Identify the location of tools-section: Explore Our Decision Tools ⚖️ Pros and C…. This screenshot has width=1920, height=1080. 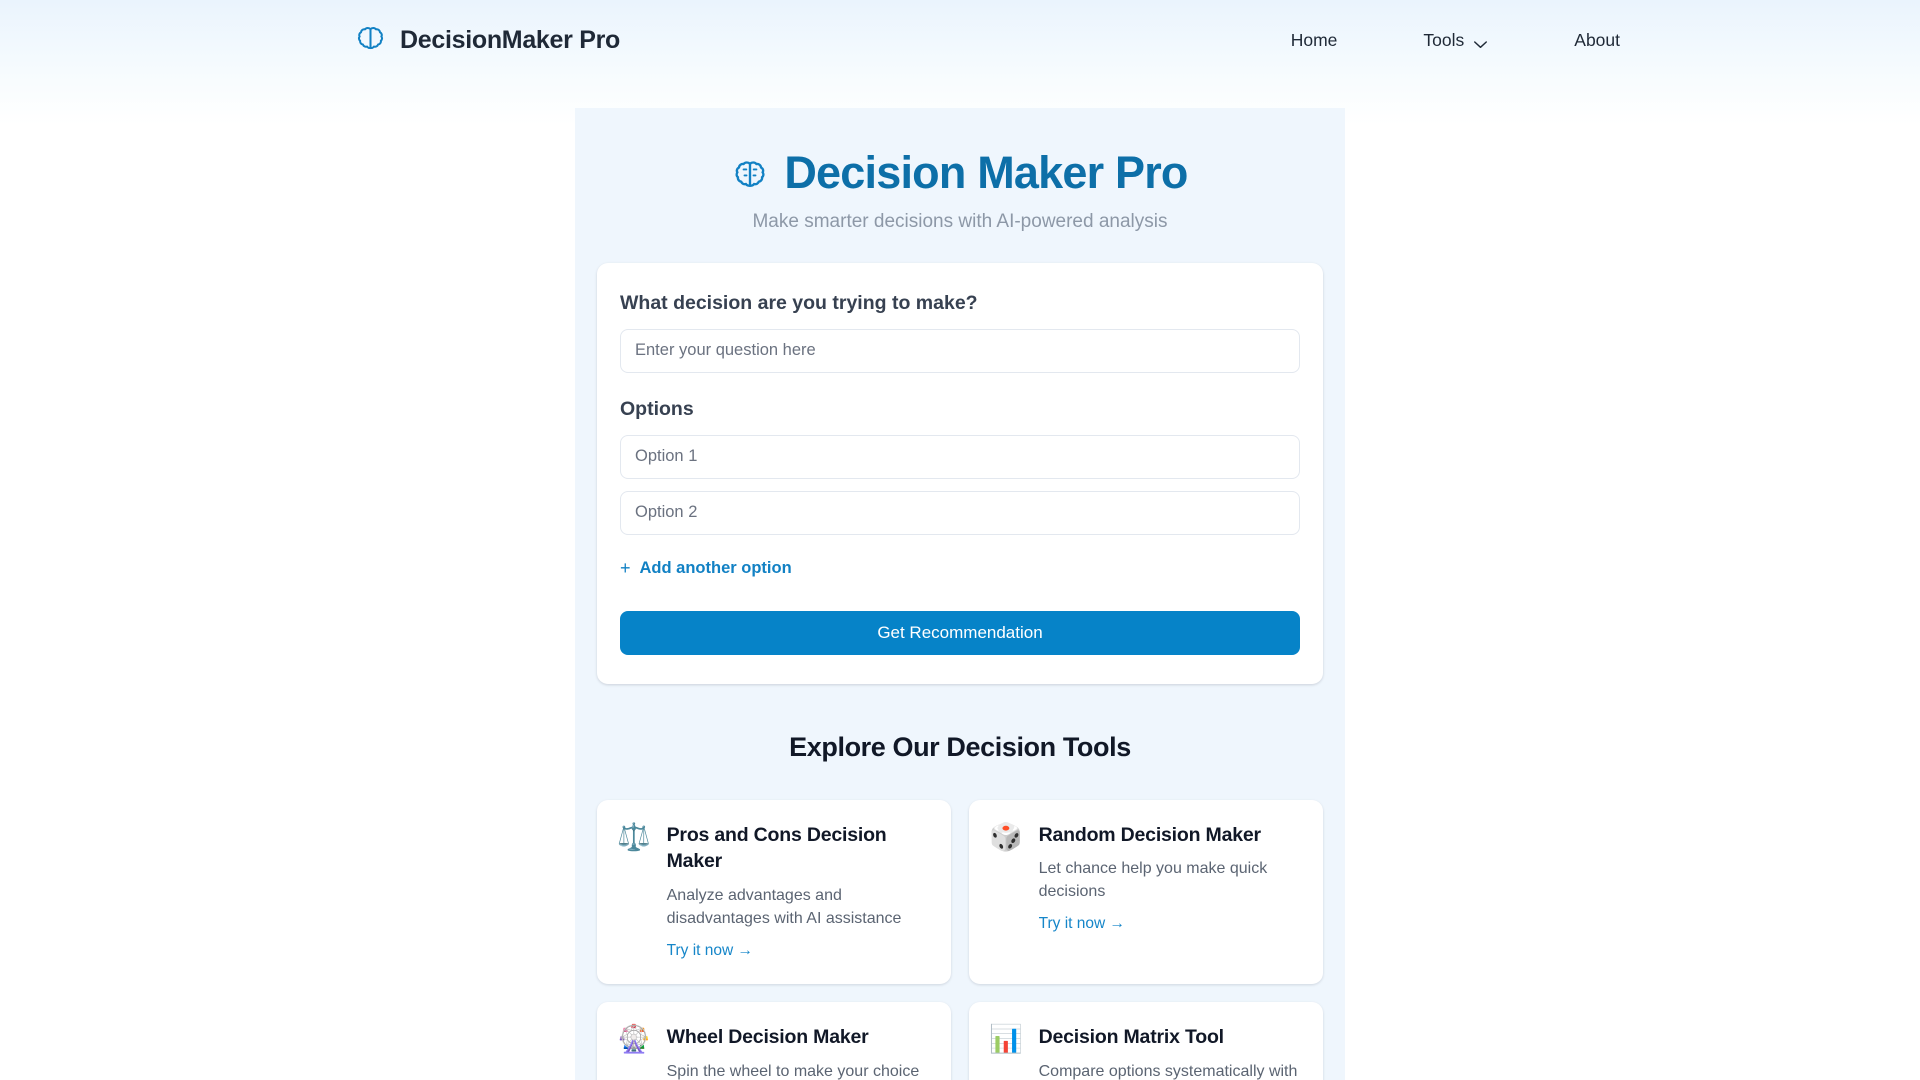
(960, 882).